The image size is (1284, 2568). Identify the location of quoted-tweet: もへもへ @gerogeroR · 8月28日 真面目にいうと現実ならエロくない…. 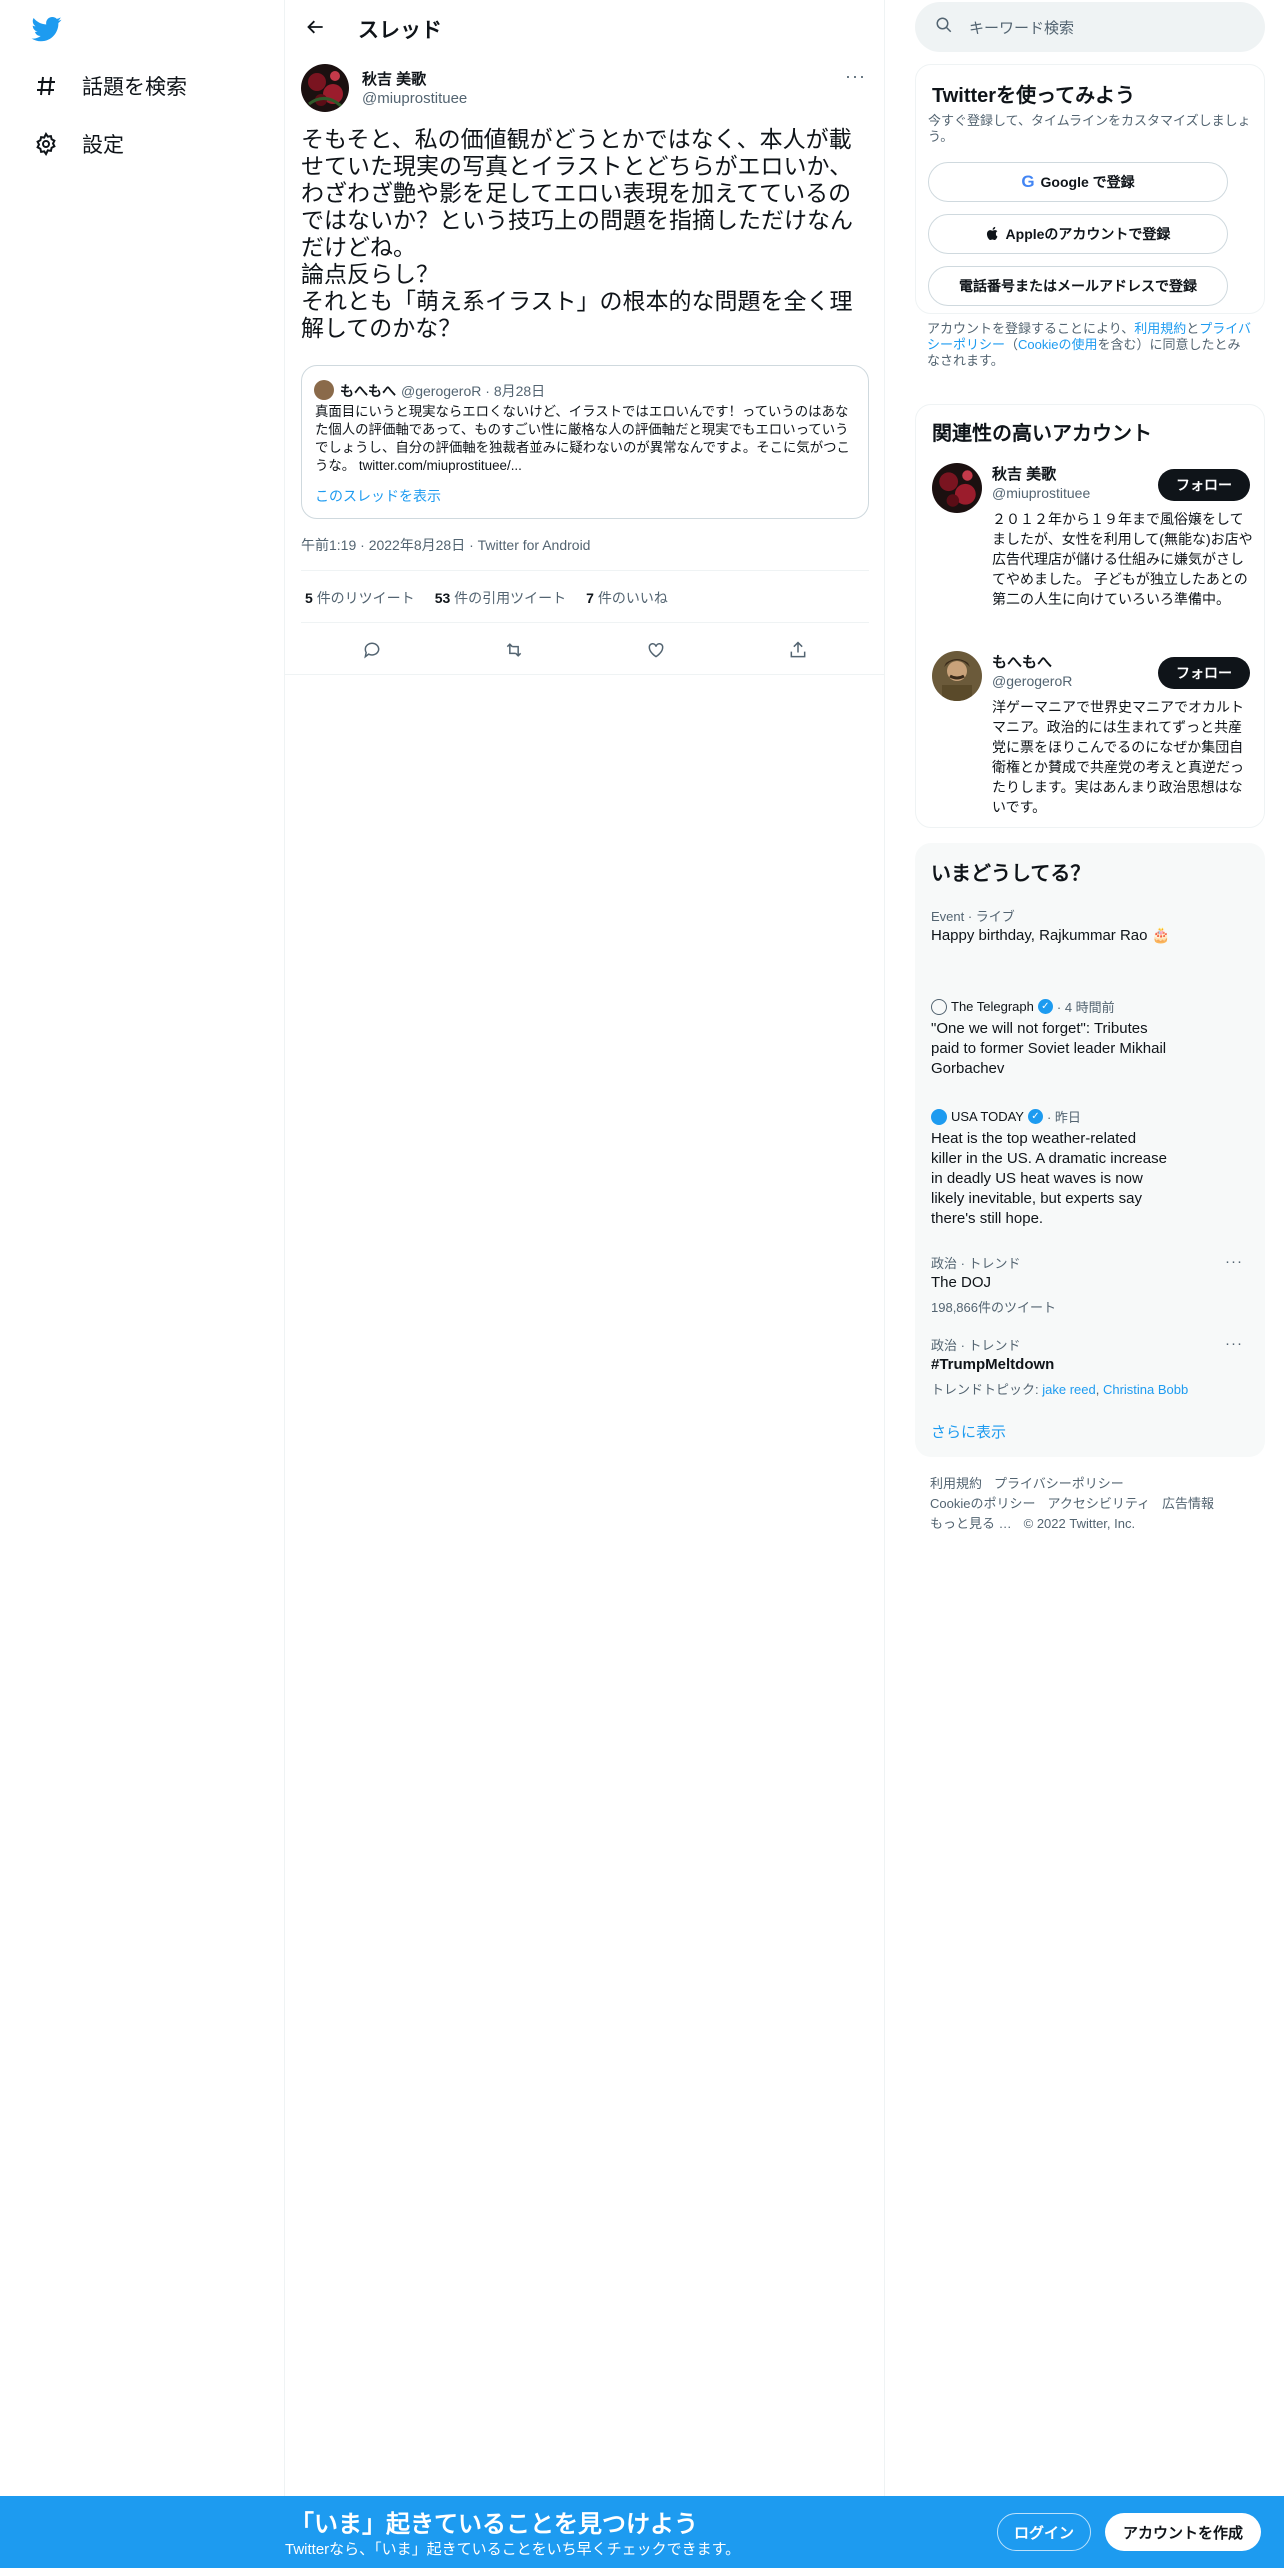
(585, 442).